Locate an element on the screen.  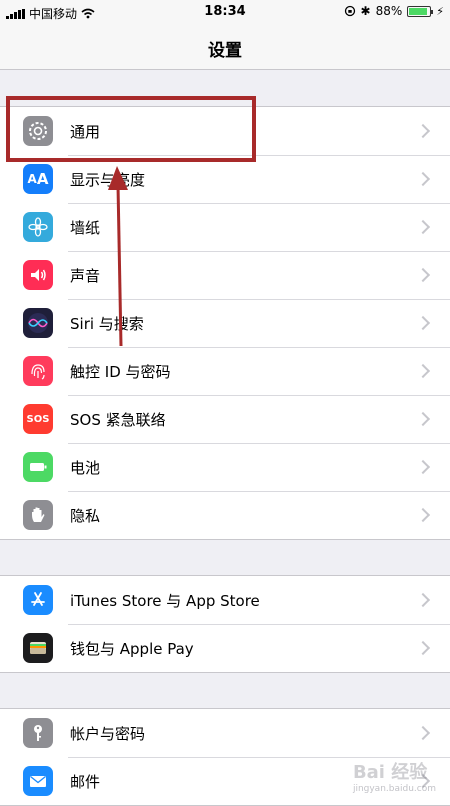
row-itunes-app-store: iTunes Store 与 App Store is located at coordinates (225, 600).